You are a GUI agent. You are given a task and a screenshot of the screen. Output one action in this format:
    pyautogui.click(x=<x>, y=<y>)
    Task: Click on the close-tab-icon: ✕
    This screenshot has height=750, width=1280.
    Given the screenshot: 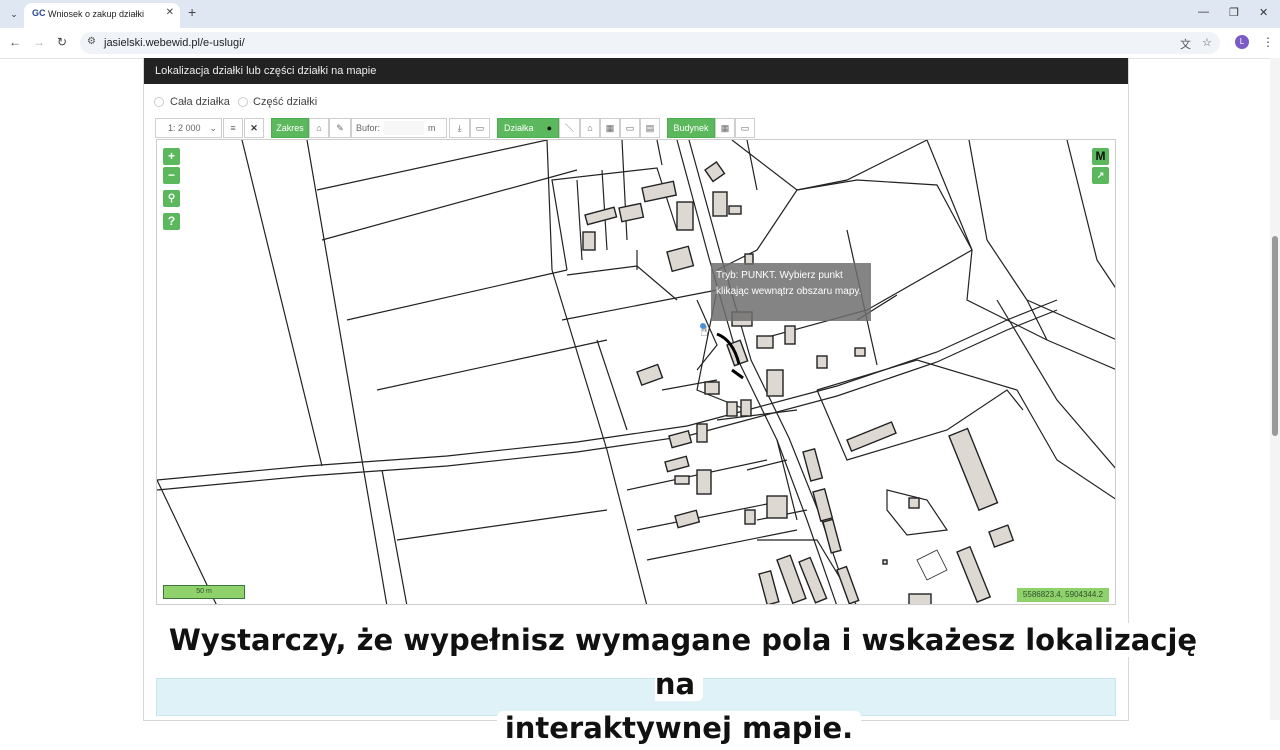 What is the action you would take?
    pyautogui.click(x=170, y=12)
    